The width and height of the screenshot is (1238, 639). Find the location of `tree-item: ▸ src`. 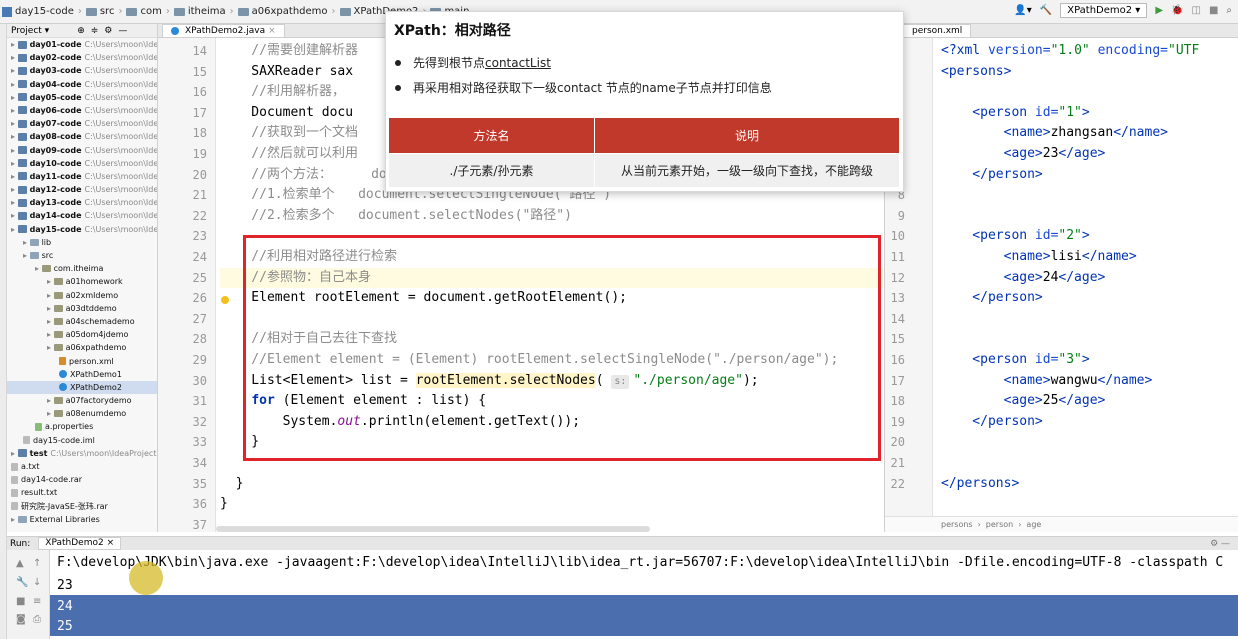

tree-item: ▸ src is located at coordinates (82, 255).